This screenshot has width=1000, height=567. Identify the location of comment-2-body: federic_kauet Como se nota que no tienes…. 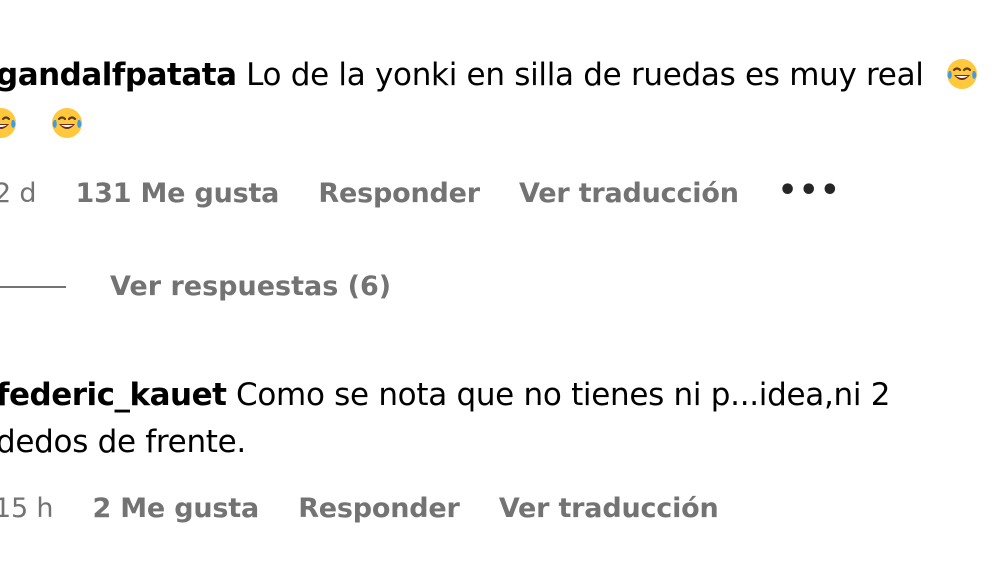
(445, 395).